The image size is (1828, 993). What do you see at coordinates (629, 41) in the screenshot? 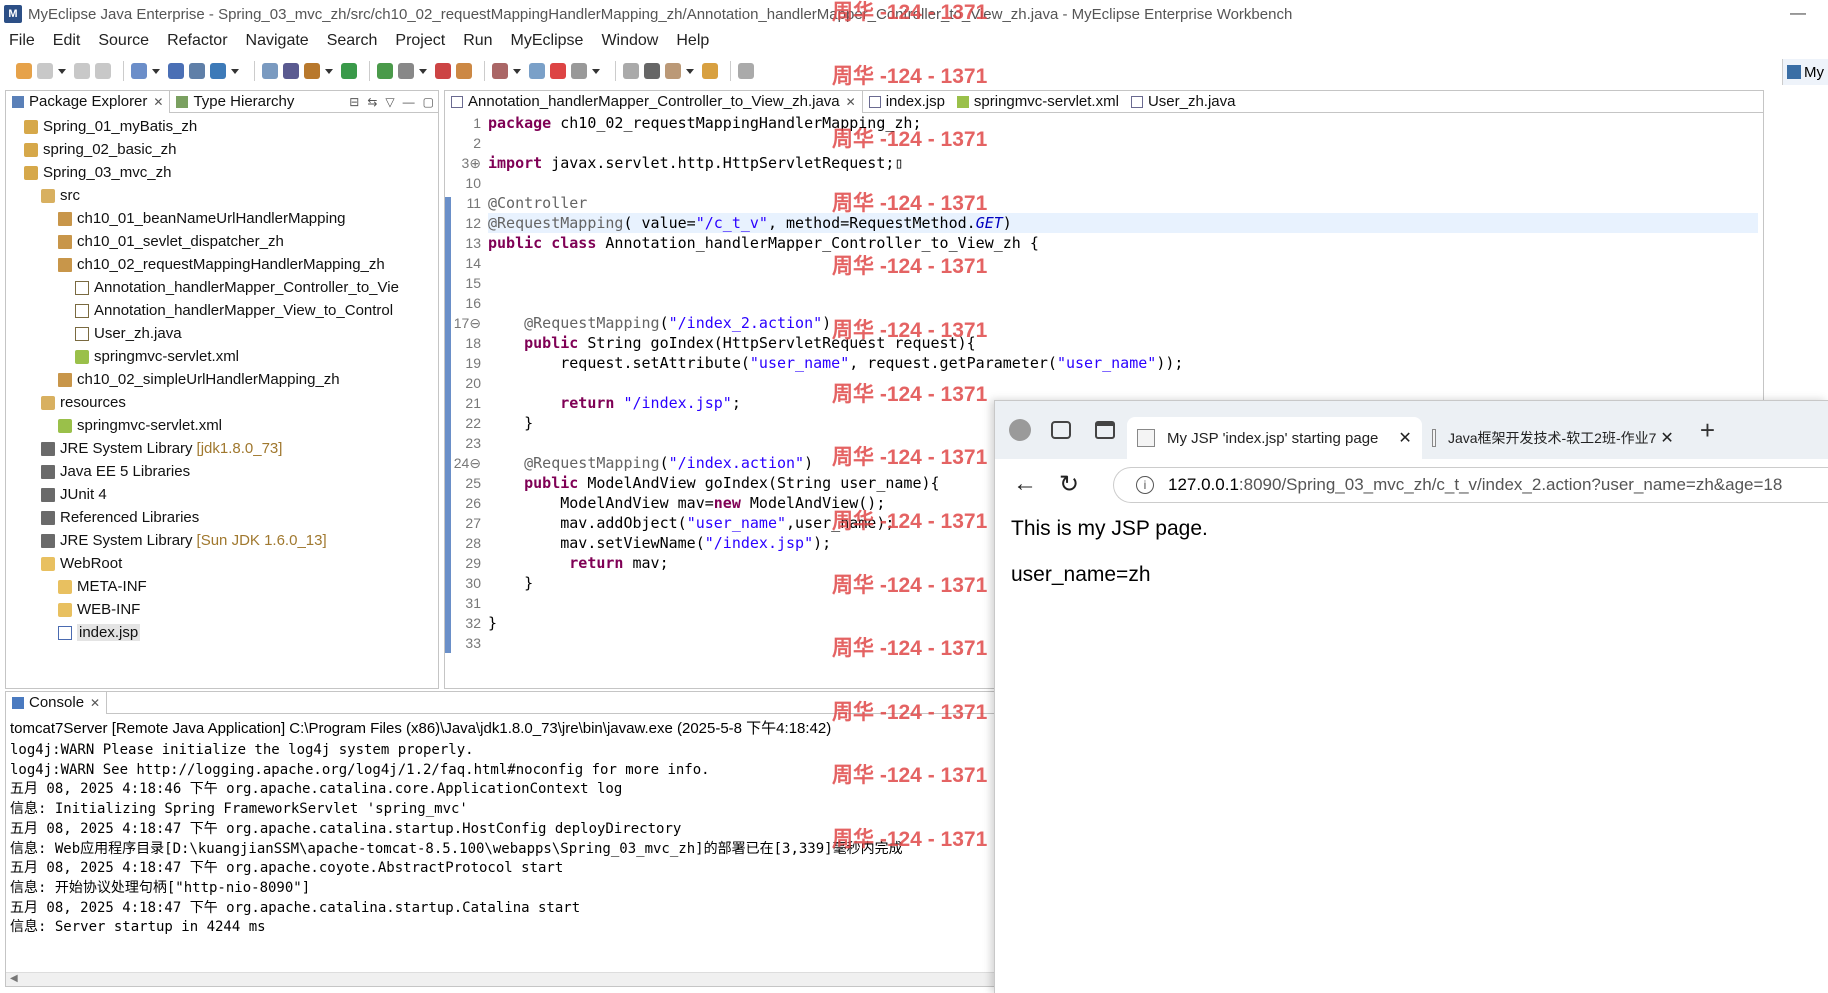
I see `menu-window: Window` at bounding box center [629, 41].